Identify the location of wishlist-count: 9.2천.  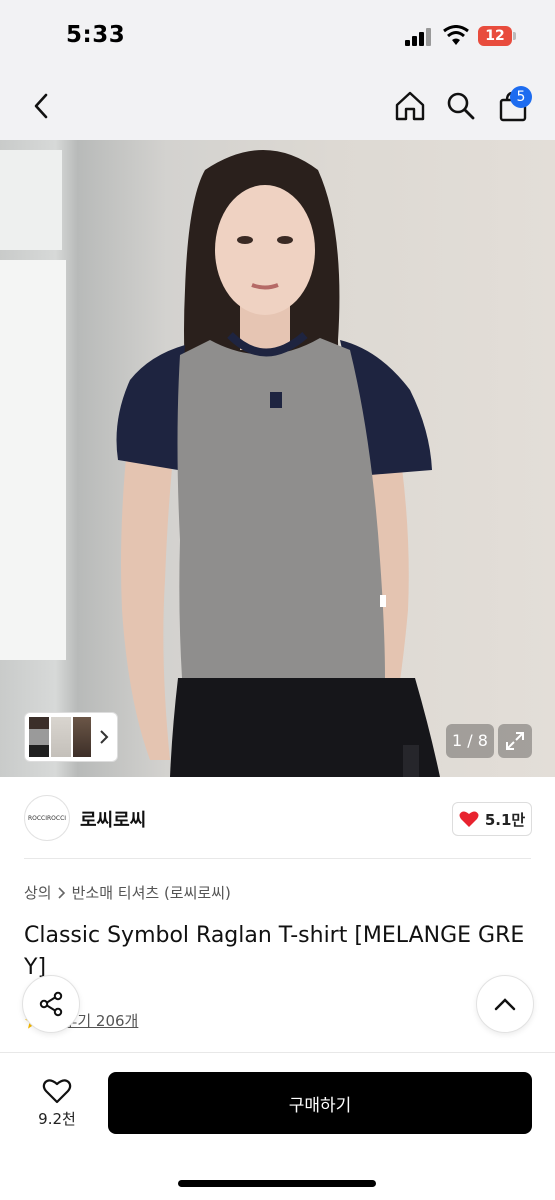
(57, 1118).